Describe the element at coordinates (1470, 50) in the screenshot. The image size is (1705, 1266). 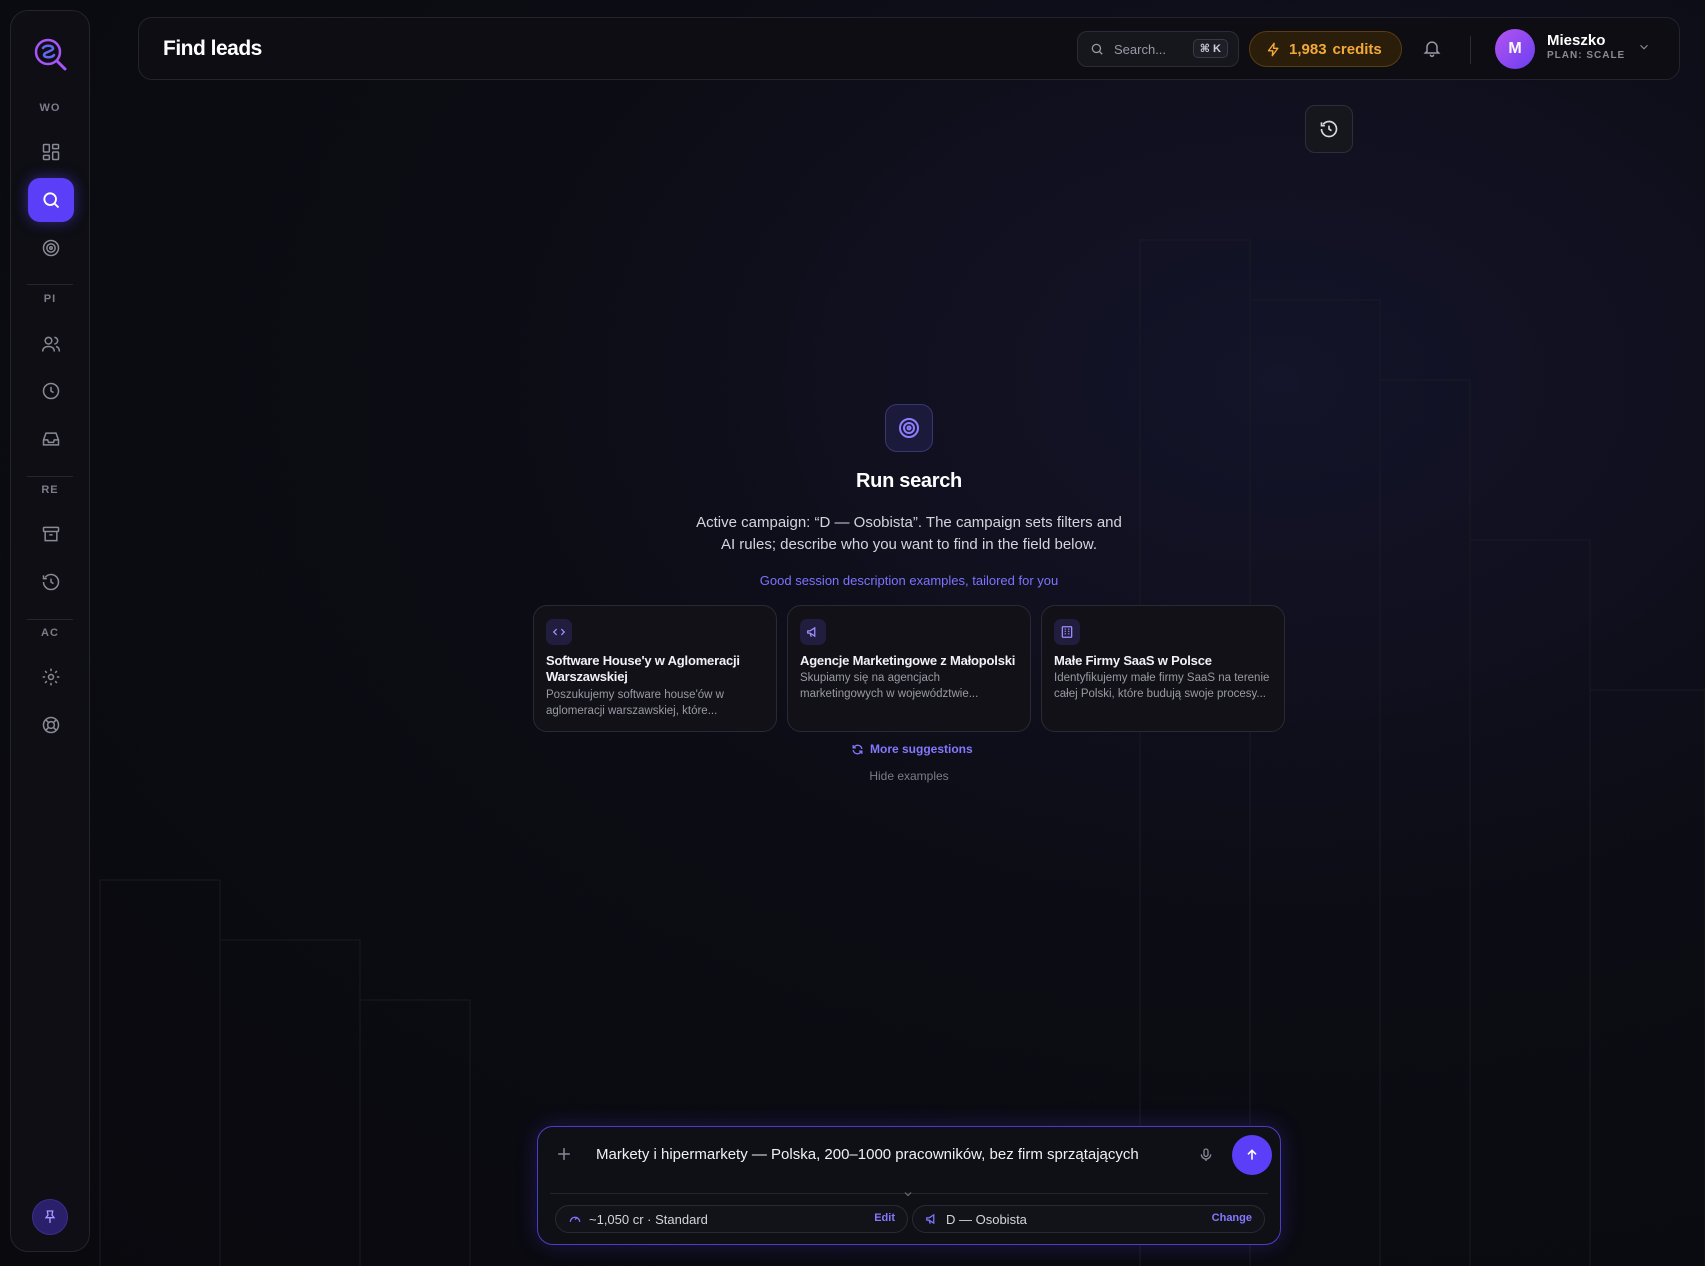
I see `header-divider` at that location.